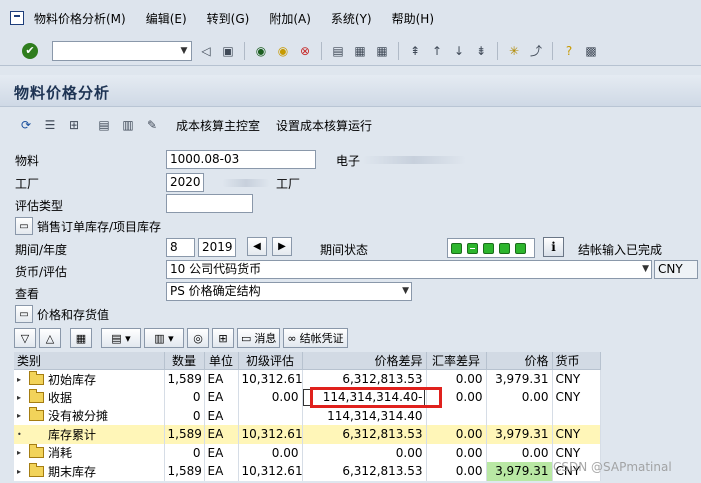  Describe the element at coordinates (62, 314) in the screenshot. I see `price-stock-value-button: ▭ 价格和存货值` at that location.